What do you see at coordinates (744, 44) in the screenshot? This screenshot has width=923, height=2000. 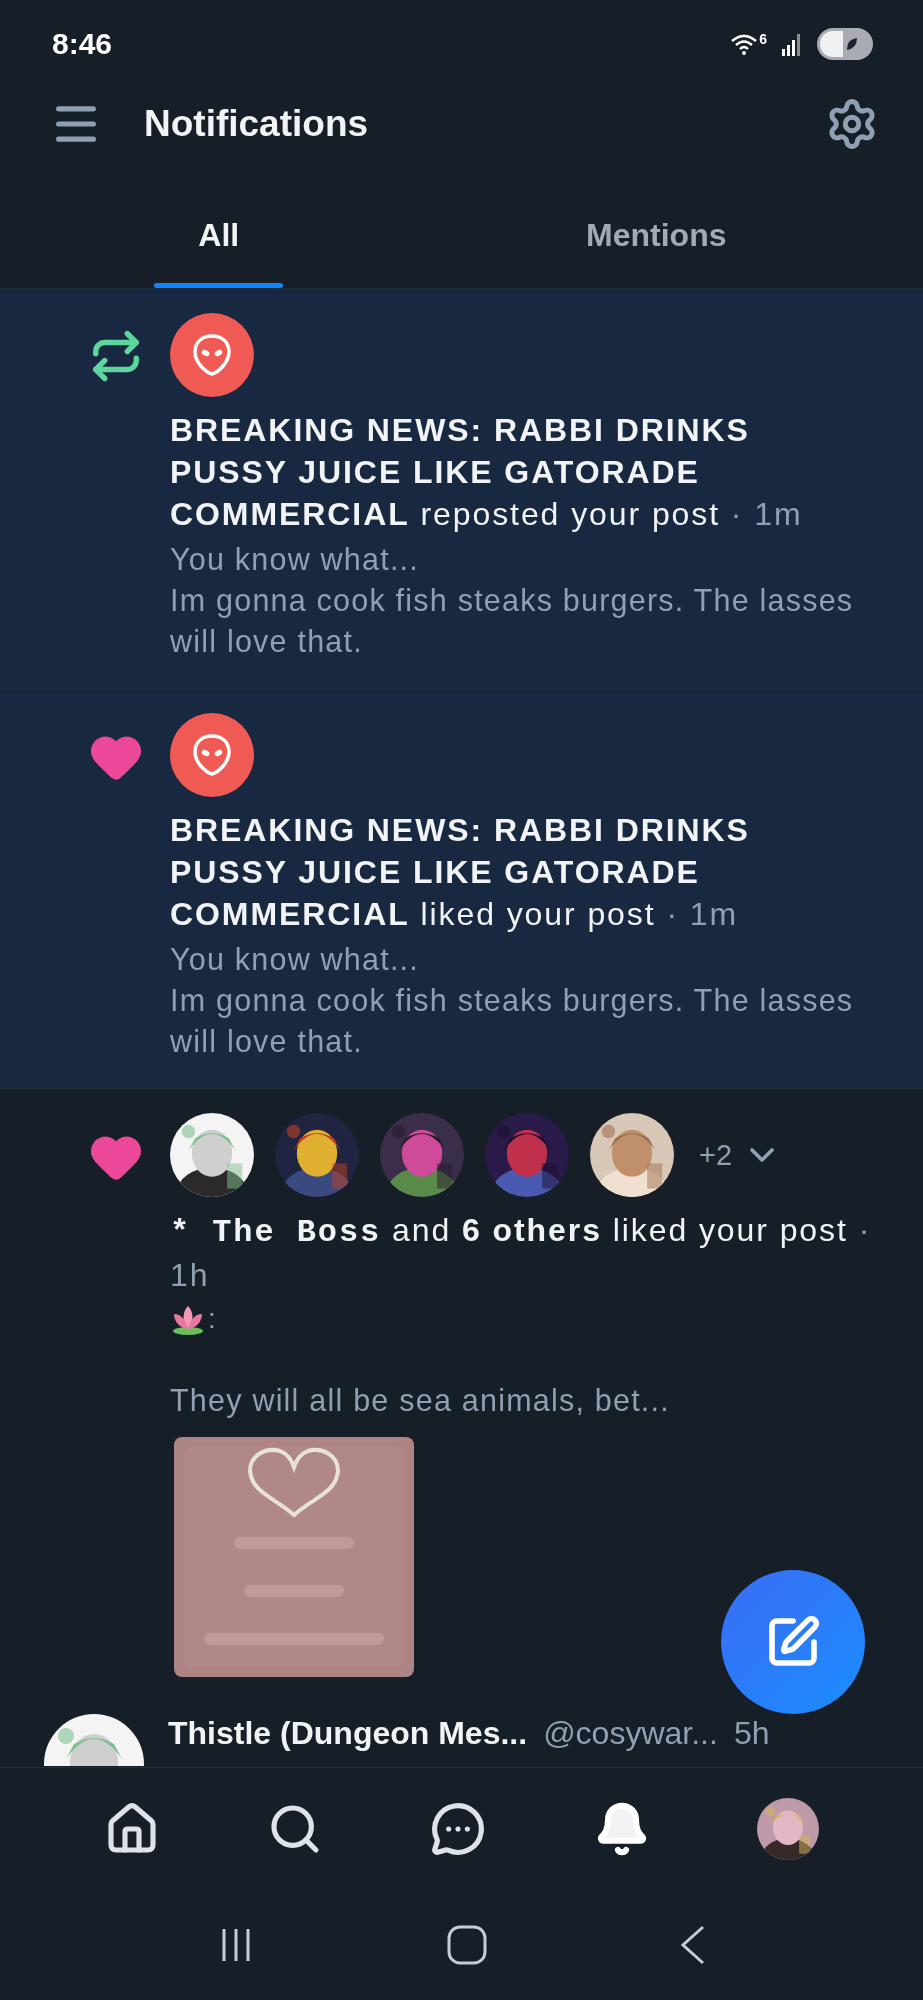 I see `wifi-icon` at bounding box center [744, 44].